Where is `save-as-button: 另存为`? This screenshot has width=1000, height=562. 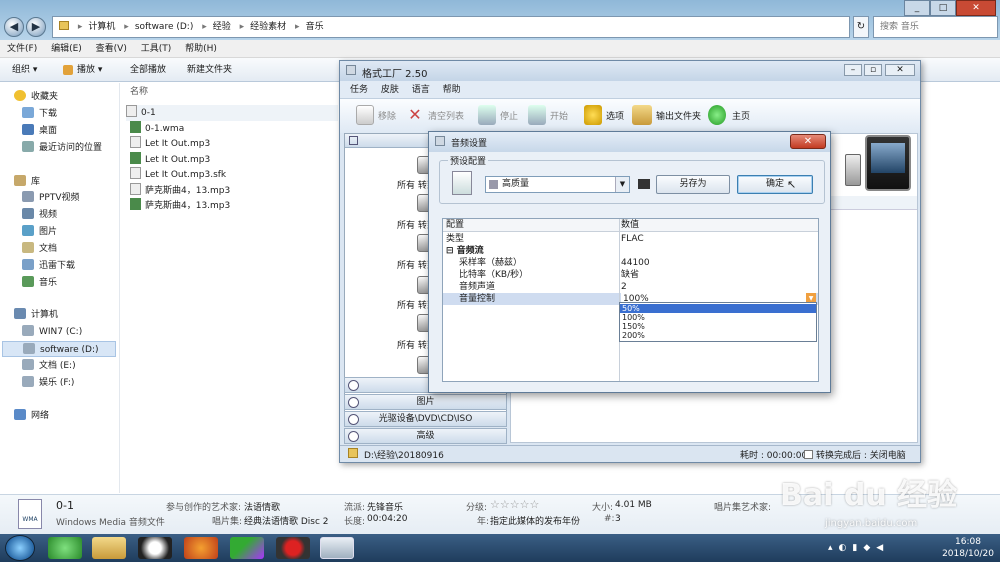
save-as-button: 另存为 is located at coordinates (693, 184).